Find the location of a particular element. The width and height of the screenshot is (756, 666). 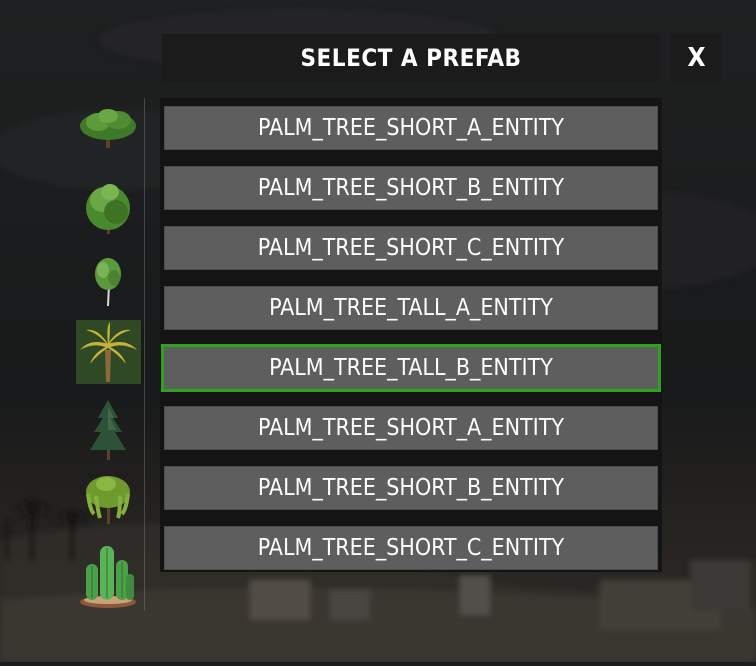

category-bushy-tree is located at coordinates (108, 206).